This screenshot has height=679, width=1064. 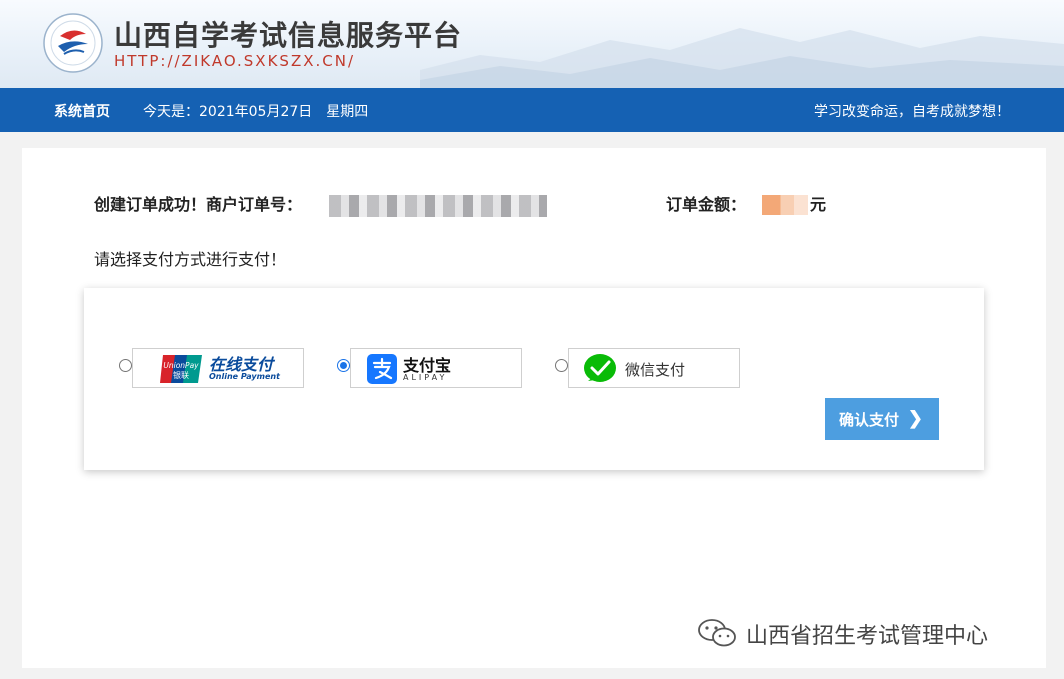 What do you see at coordinates (343, 365) in the screenshot?
I see `radio-alipay` at bounding box center [343, 365].